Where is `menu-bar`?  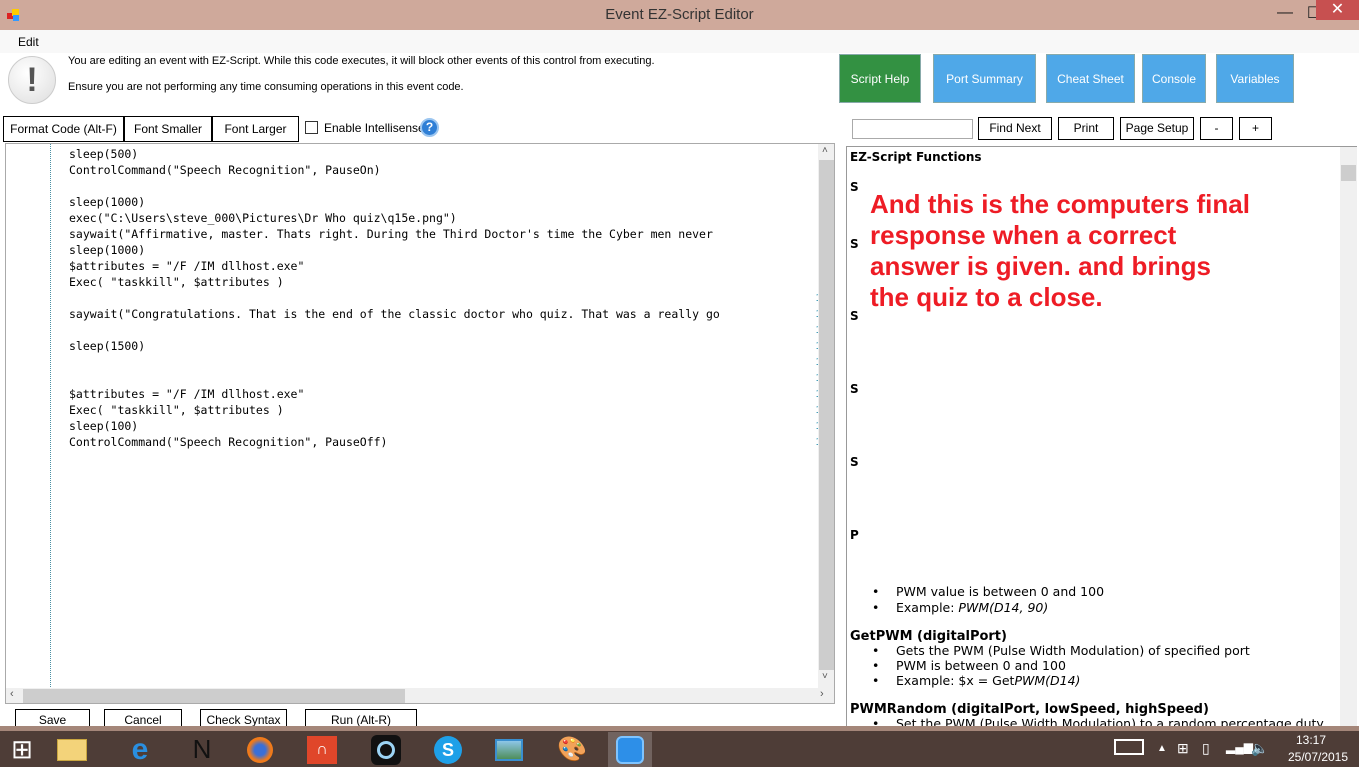 menu-bar is located at coordinates (679, 41).